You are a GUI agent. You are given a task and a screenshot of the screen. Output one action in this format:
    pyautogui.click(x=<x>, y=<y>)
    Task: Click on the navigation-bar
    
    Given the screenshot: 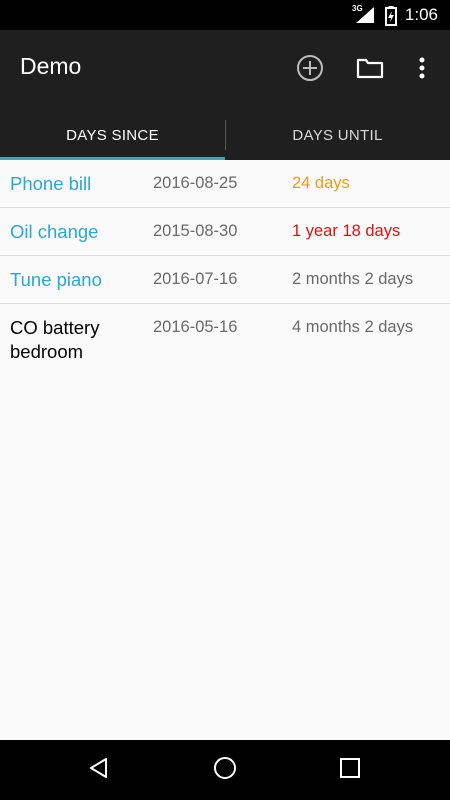 What is the action you would take?
    pyautogui.click(x=225, y=770)
    